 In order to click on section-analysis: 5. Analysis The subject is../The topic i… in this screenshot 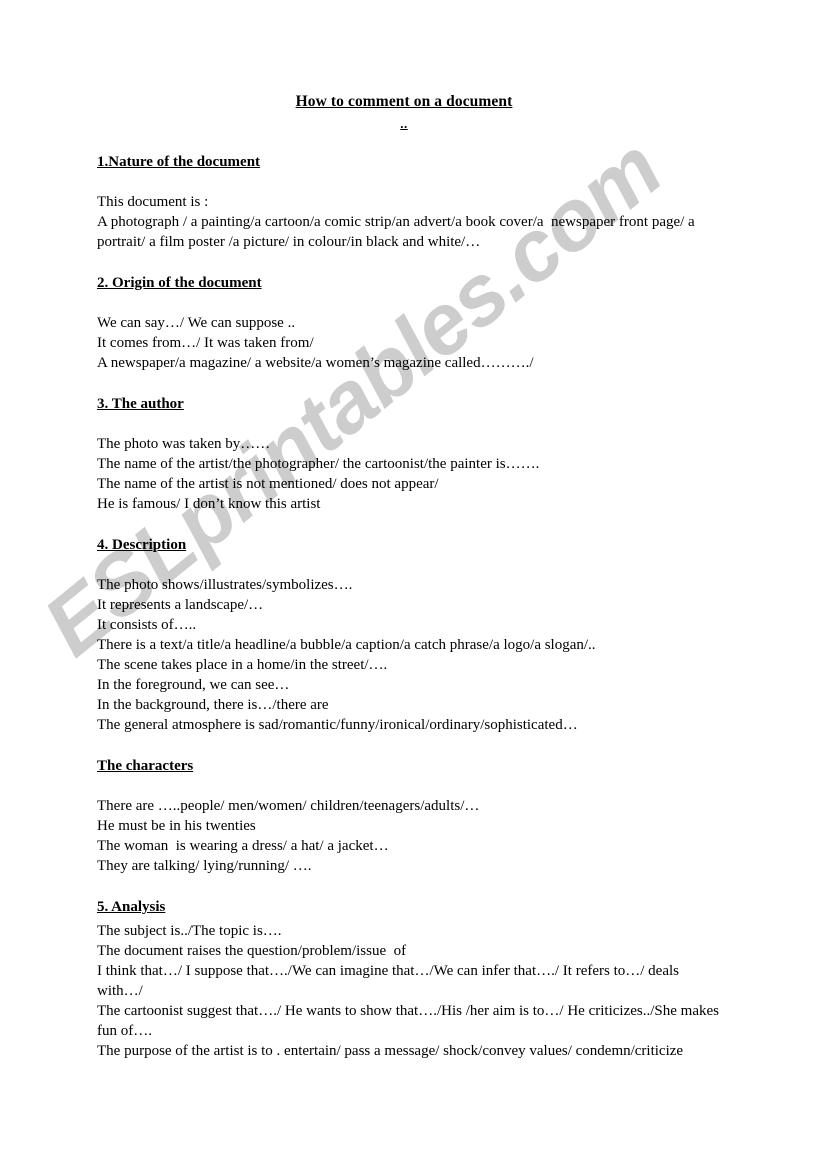, I will do `click(409, 979)`.